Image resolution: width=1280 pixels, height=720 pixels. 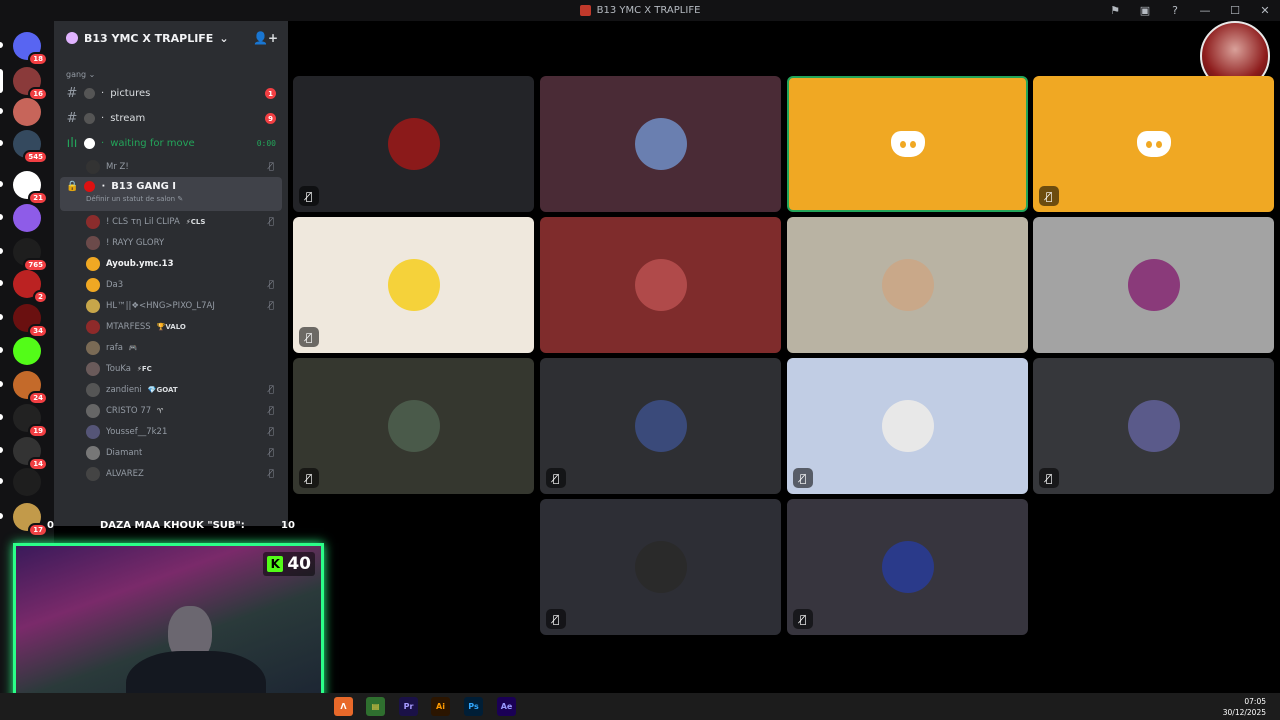 I want to click on voice-user: MTARFESS 🏆VALO, so click(x=171, y=326).